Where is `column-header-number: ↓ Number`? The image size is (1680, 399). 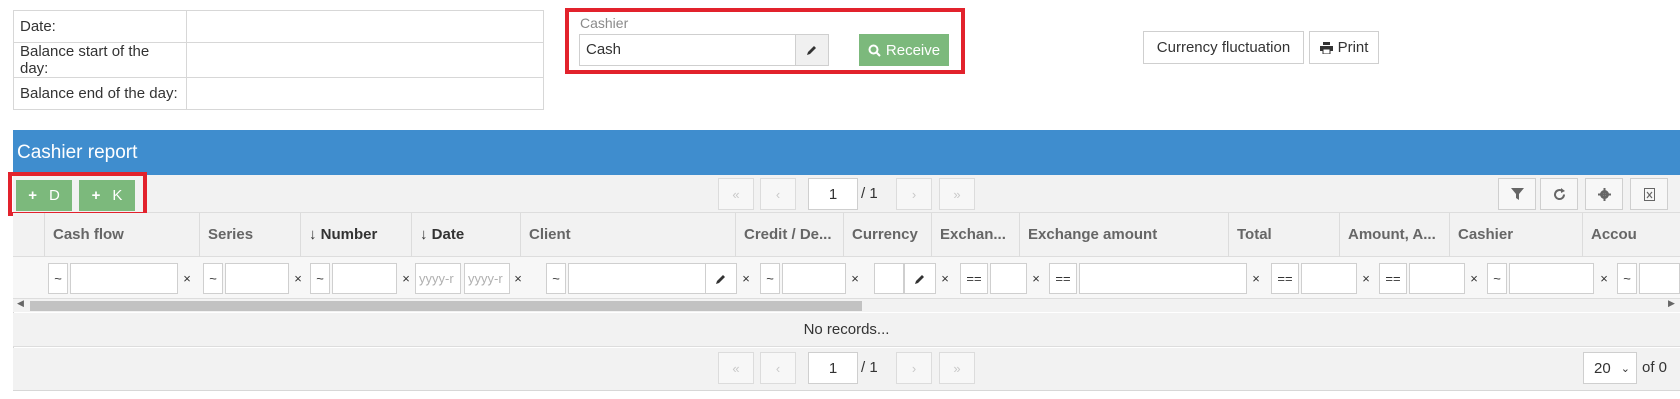
column-header-number: ↓ Number is located at coordinates (355, 235).